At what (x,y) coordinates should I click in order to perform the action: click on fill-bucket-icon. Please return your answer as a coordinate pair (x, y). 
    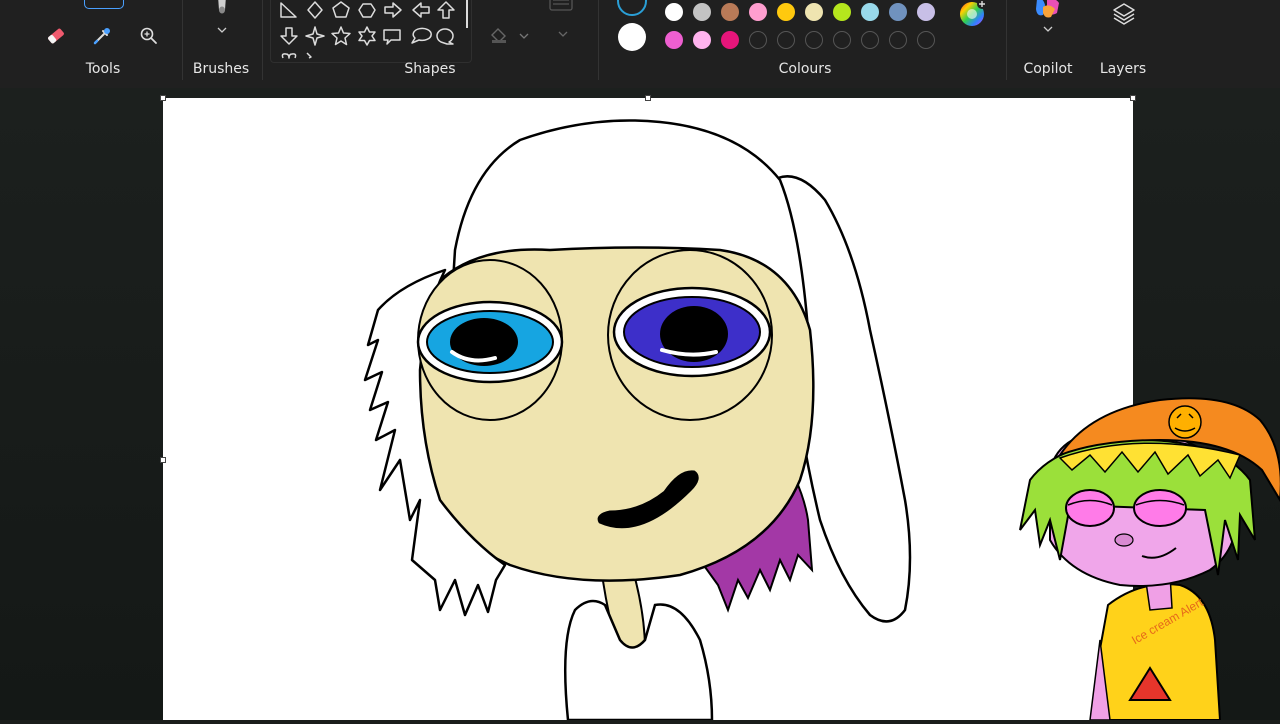
    Looking at the image, I should click on (510, 35).